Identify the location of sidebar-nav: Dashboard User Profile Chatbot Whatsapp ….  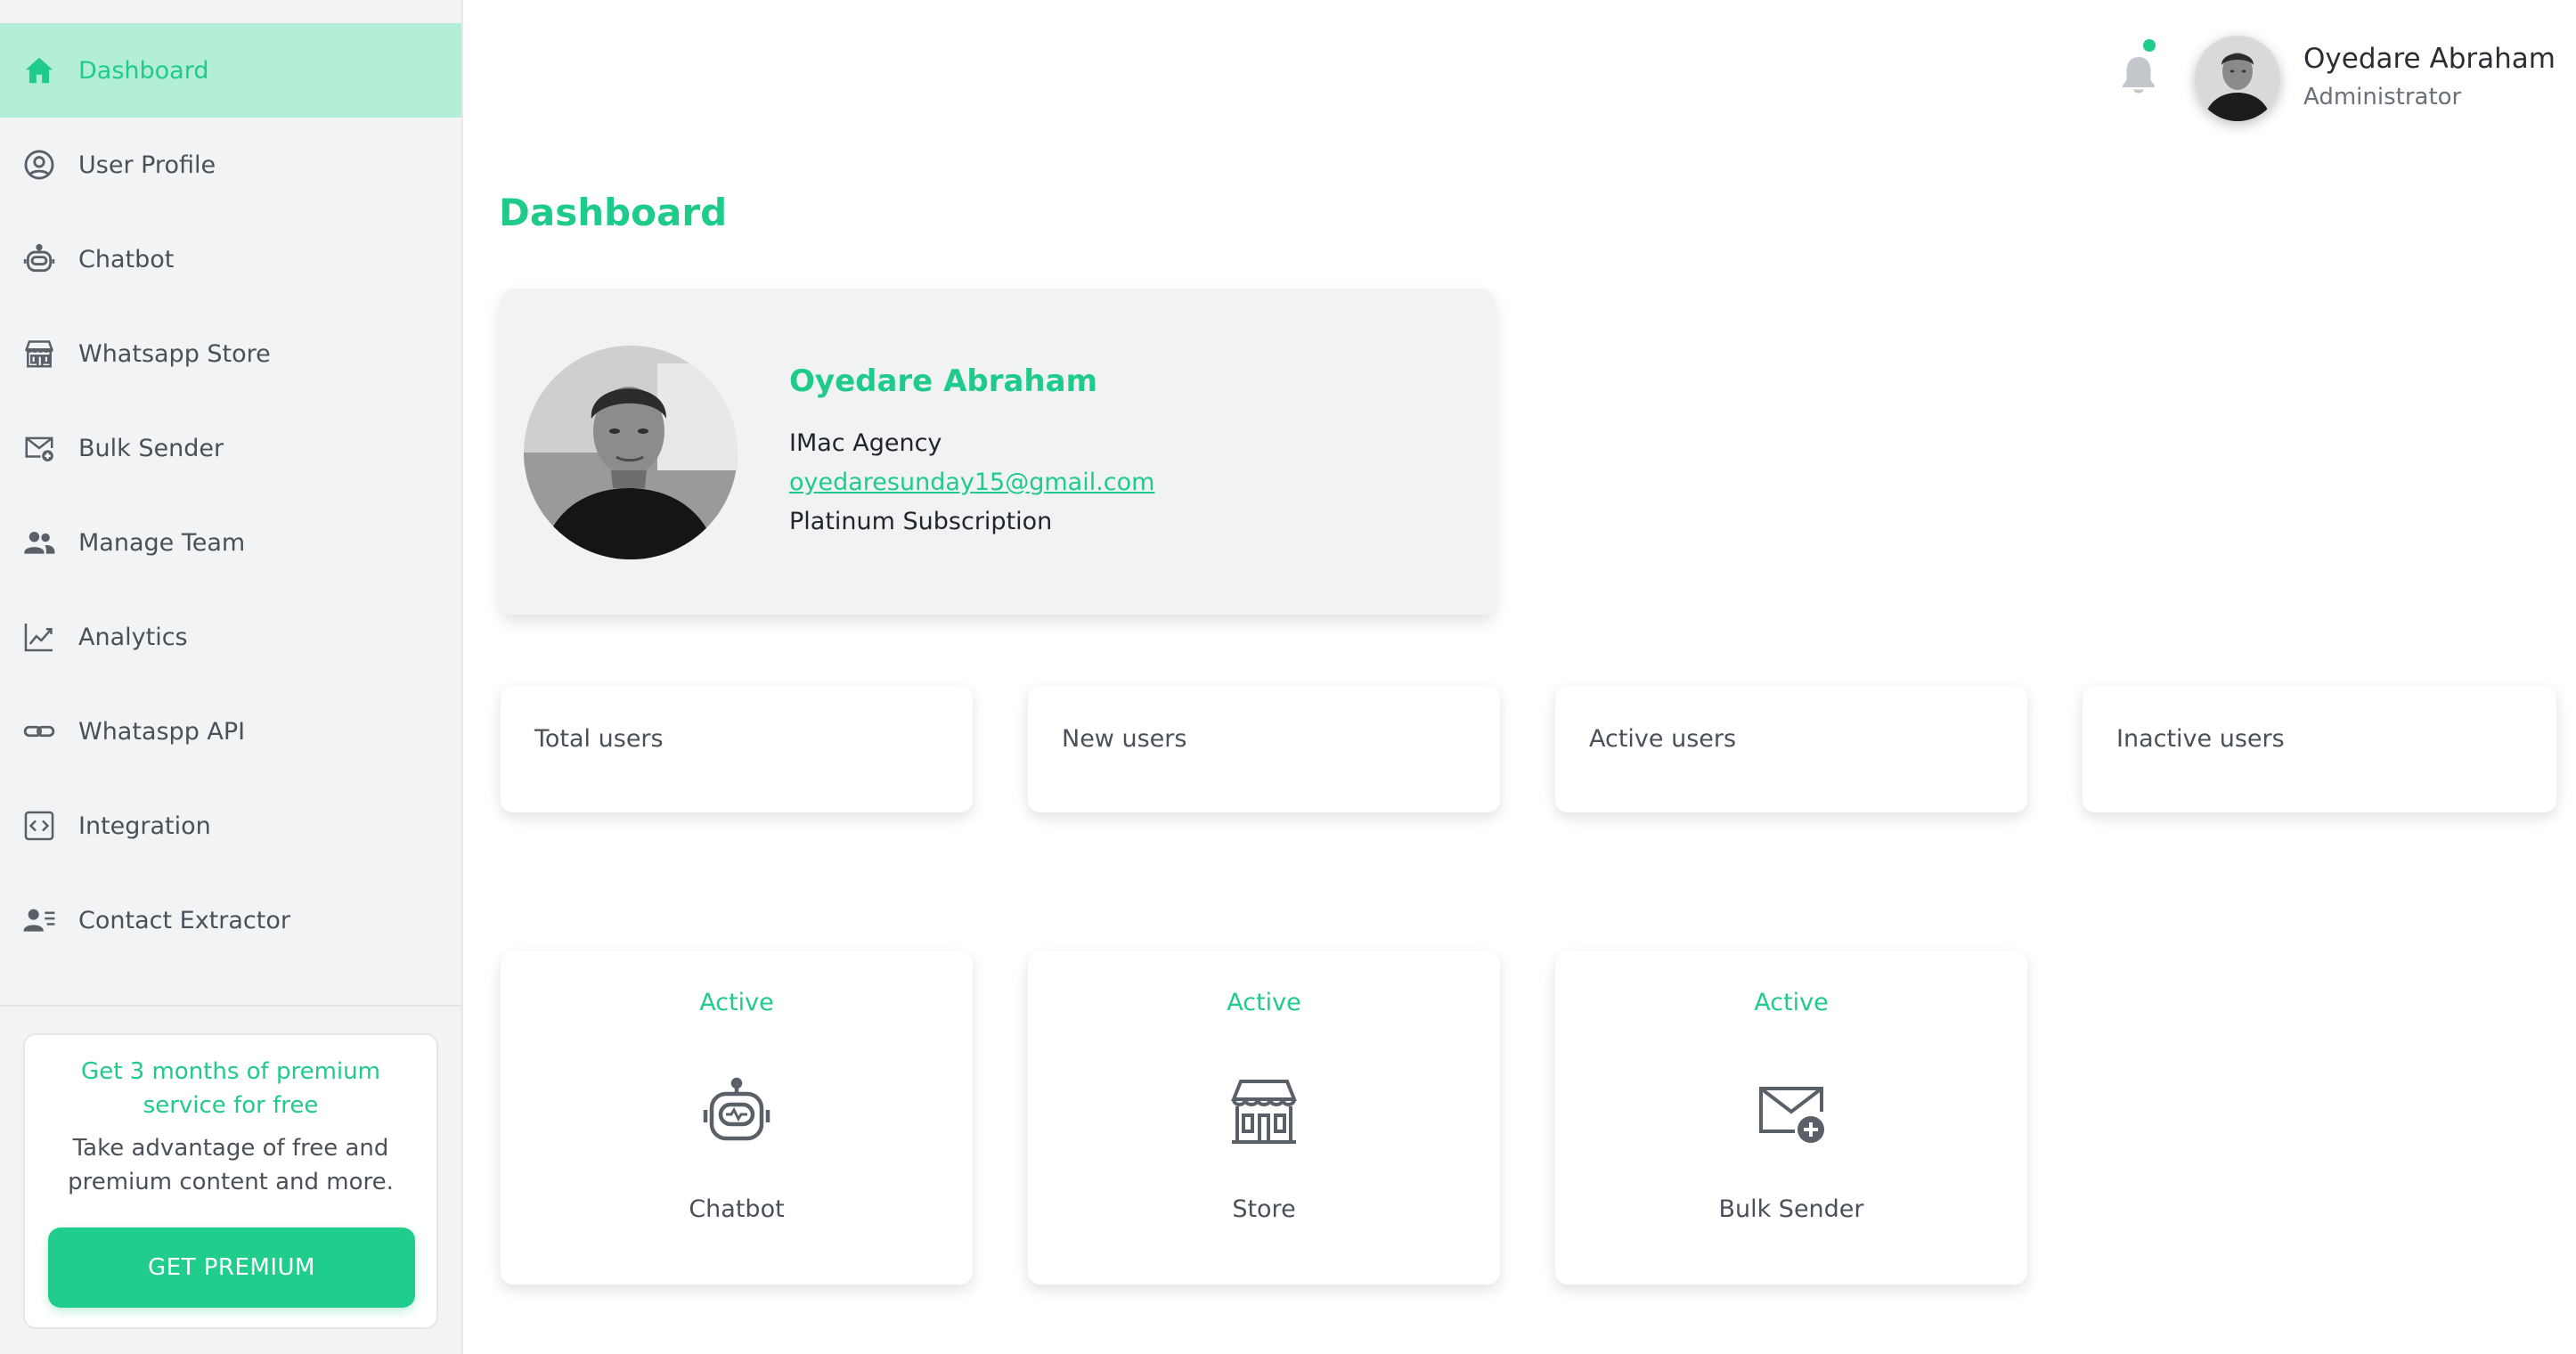
(231, 514).